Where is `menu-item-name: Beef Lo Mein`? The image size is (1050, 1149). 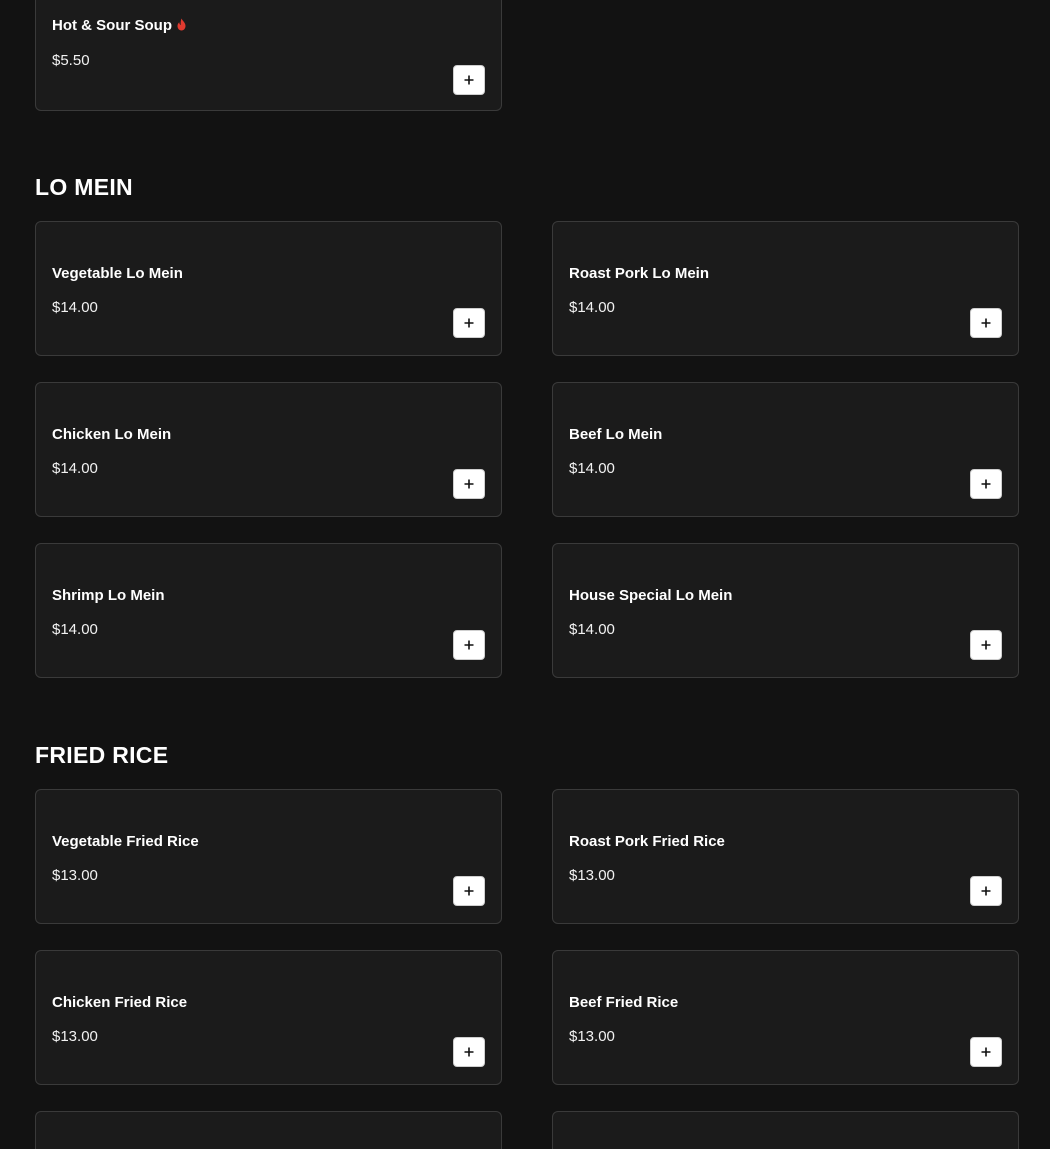 menu-item-name: Beef Lo Mein is located at coordinates (616, 434).